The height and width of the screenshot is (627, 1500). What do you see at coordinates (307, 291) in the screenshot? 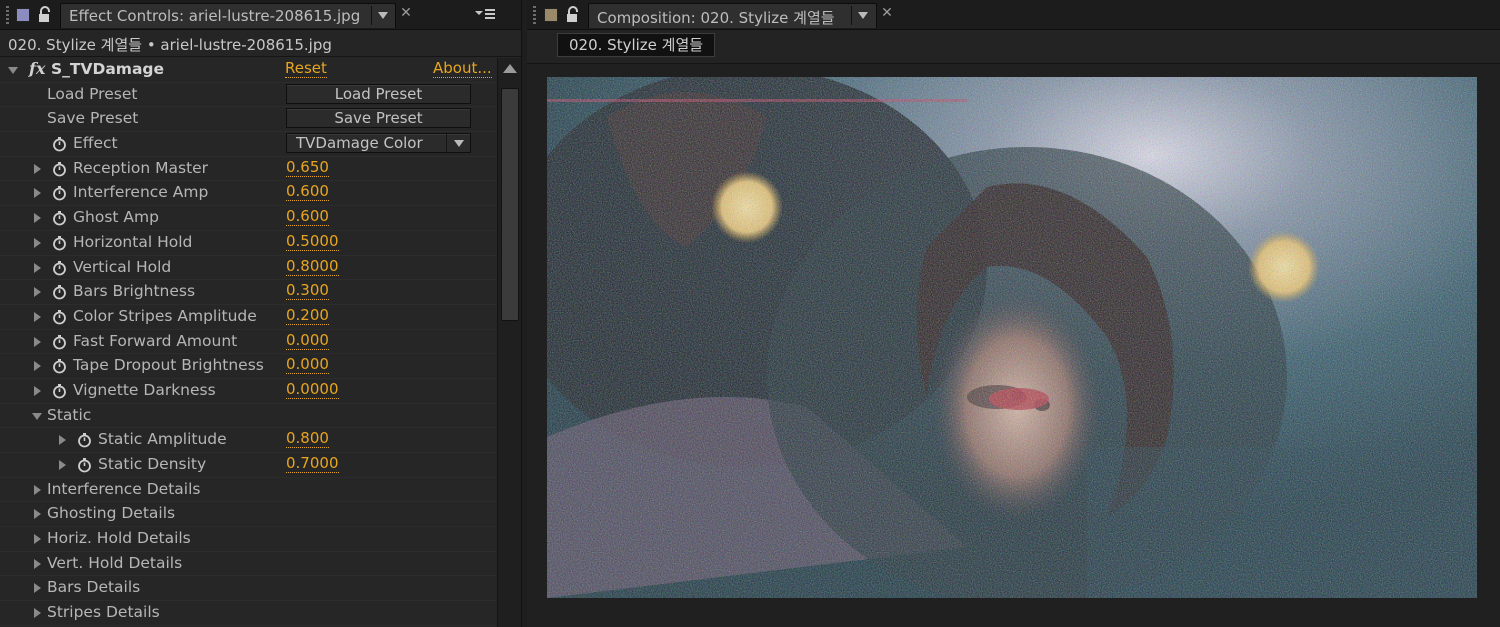
I see `param-value: 0.300` at bounding box center [307, 291].